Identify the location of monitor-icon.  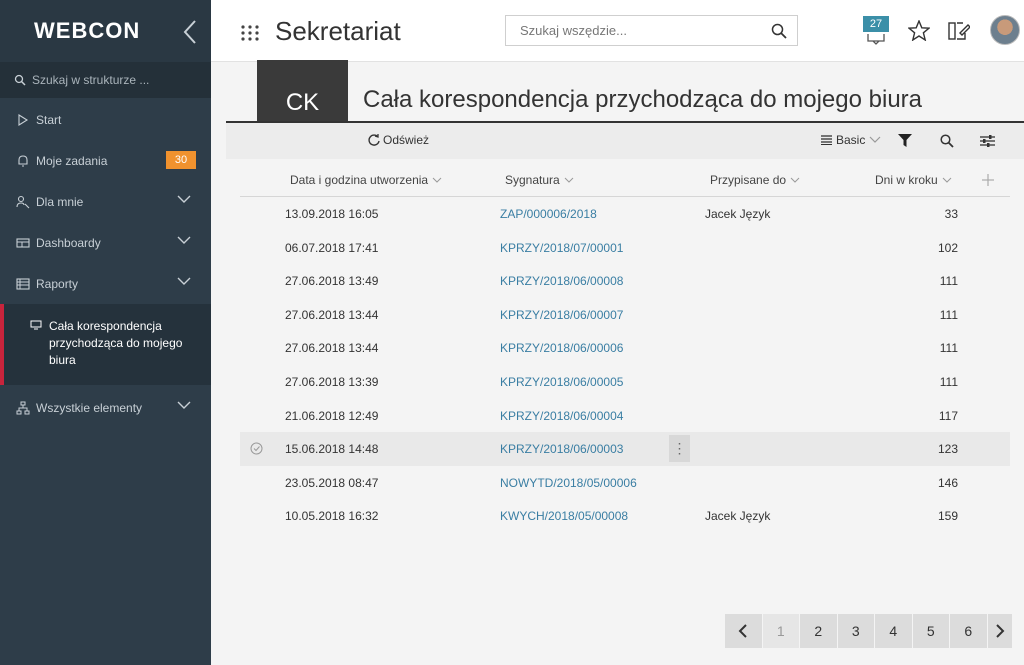
(36, 325).